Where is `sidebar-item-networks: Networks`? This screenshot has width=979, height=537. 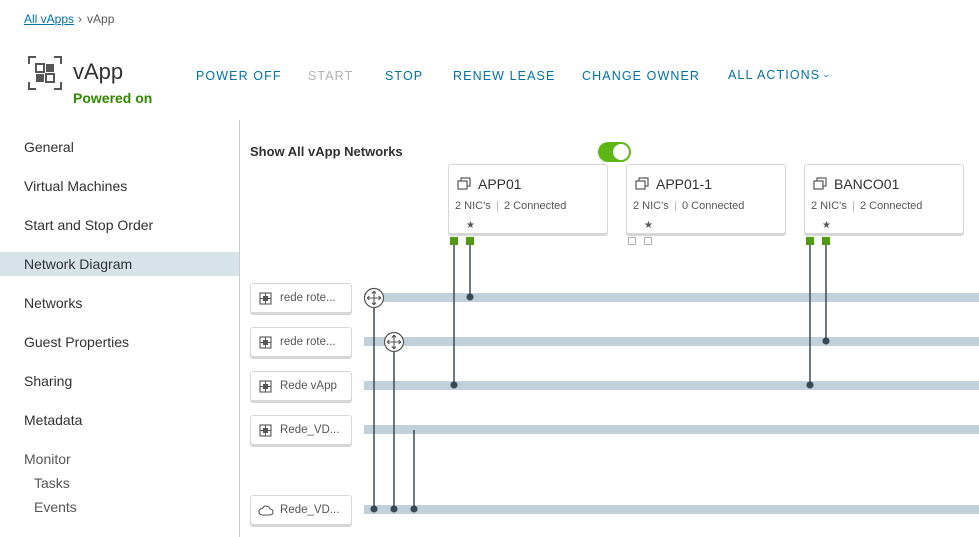 sidebar-item-networks: Networks is located at coordinates (119, 303).